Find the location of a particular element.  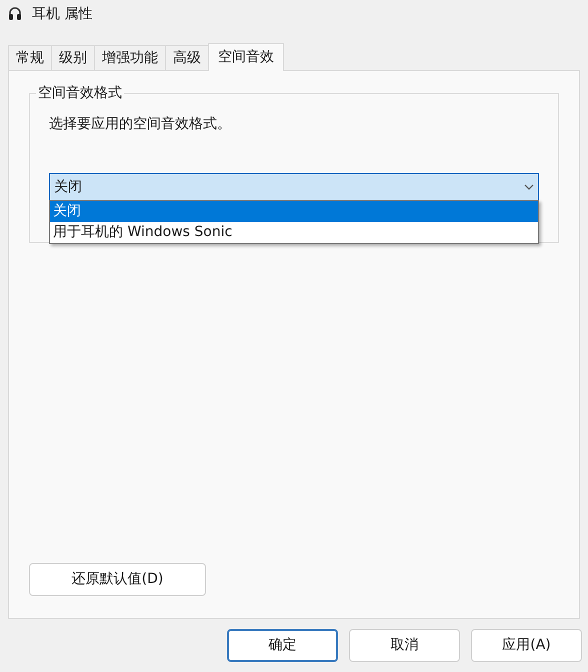

tab: 空间音效 is located at coordinates (246, 57).